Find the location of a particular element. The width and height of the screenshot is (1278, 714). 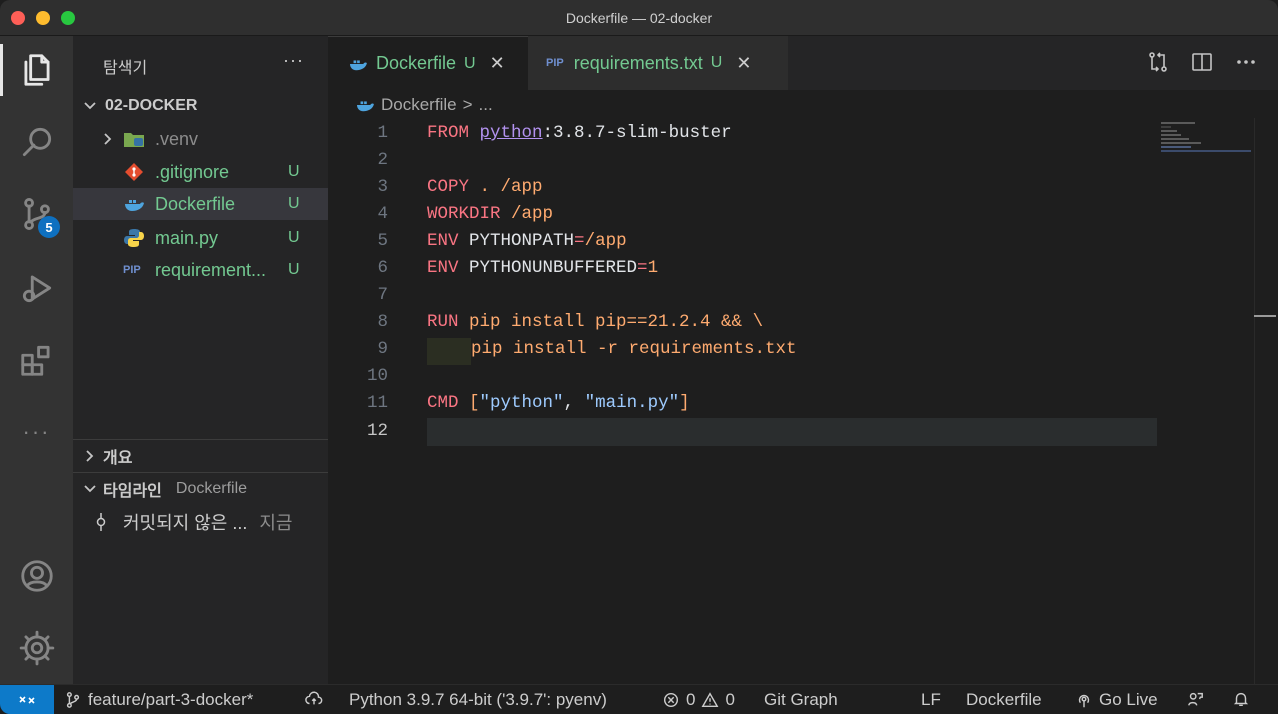

eol-status: LF is located at coordinates (931, 700).